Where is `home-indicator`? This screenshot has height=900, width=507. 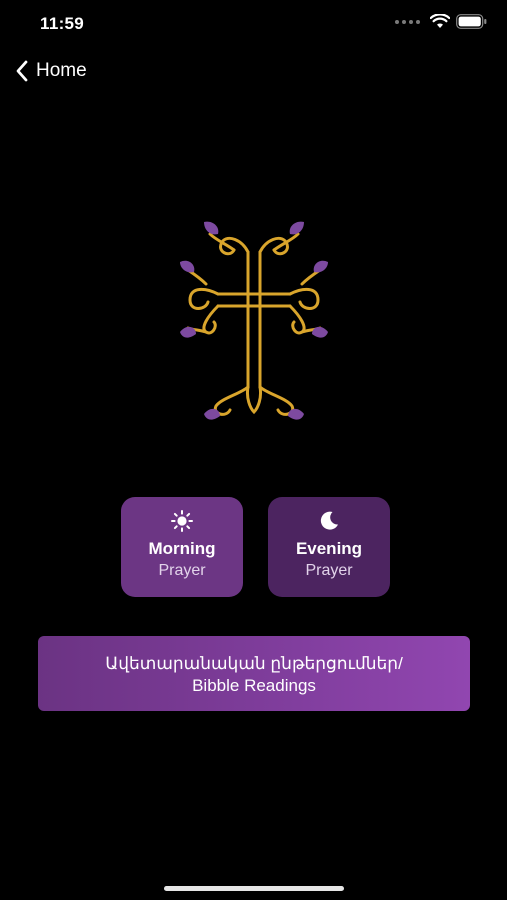 home-indicator is located at coordinates (254, 888).